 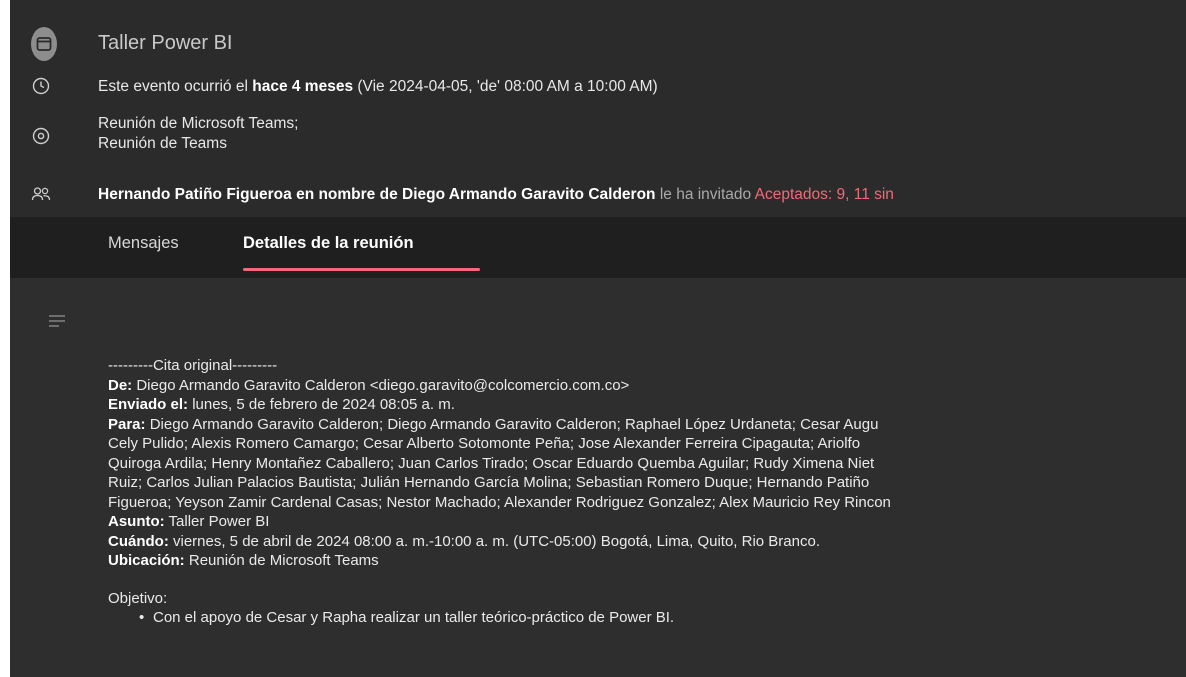 What do you see at coordinates (328, 243) in the screenshot?
I see `tab-detalles-reunion: Detalles de la reunión` at bounding box center [328, 243].